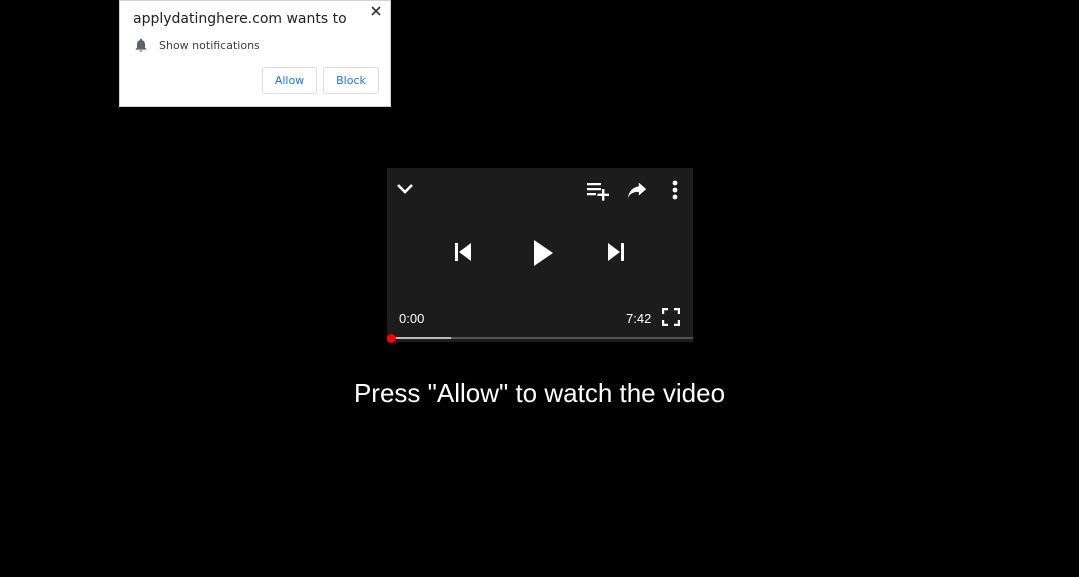  What do you see at coordinates (542, 338) in the screenshot?
I see `progress-bar` at bounding box center [542, 338].